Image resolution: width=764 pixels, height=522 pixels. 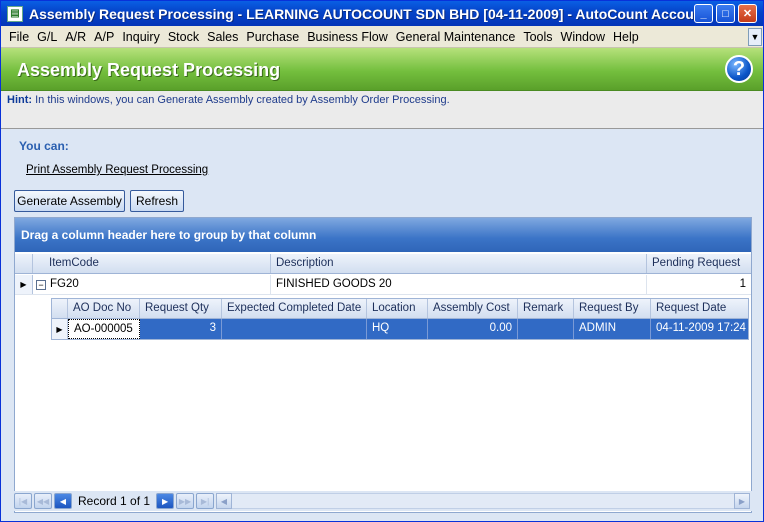 I want to click on horizontal-scrollbar: ◀ ▶, so click(x=483, y=501).